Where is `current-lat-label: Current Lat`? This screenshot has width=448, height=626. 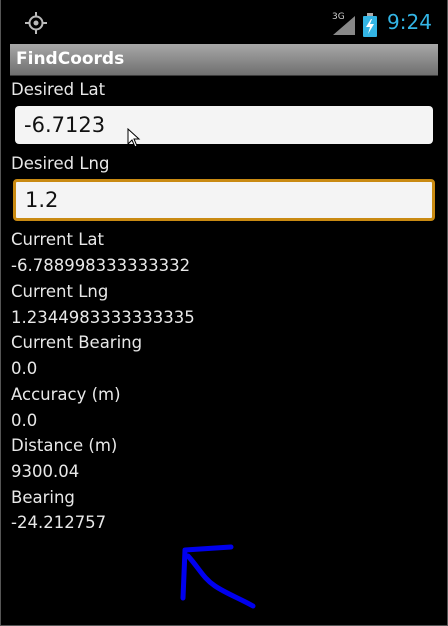
current-lat-label: Current Lat is located at coordinates (57, 239).